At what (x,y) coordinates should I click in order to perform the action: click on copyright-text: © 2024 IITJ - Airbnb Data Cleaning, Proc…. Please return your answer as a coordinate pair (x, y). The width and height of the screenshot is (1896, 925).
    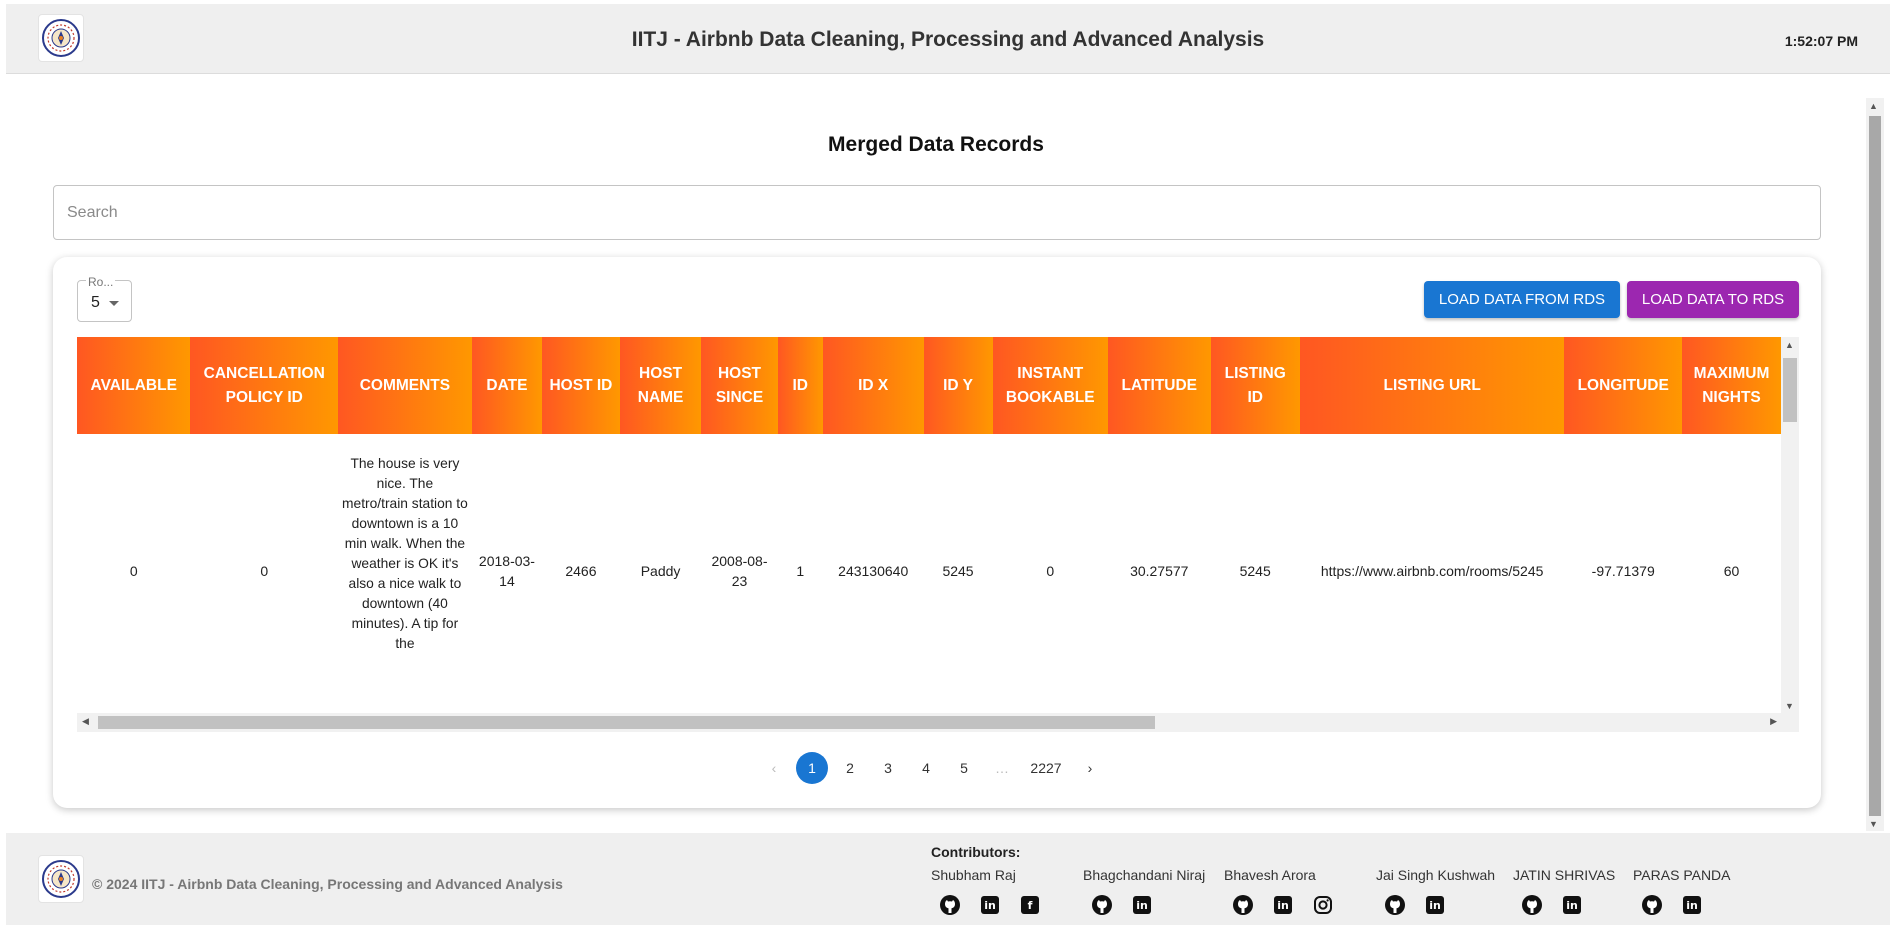
    Looking at the image, I should click on (327, 884).